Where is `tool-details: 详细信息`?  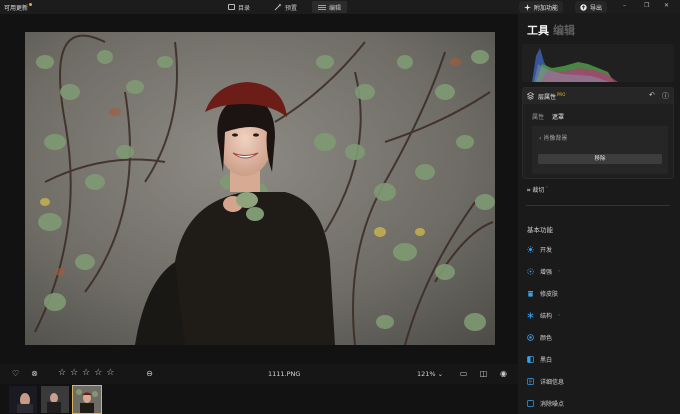
tool-details: 详细信息 is located at coordinates (545, 381).